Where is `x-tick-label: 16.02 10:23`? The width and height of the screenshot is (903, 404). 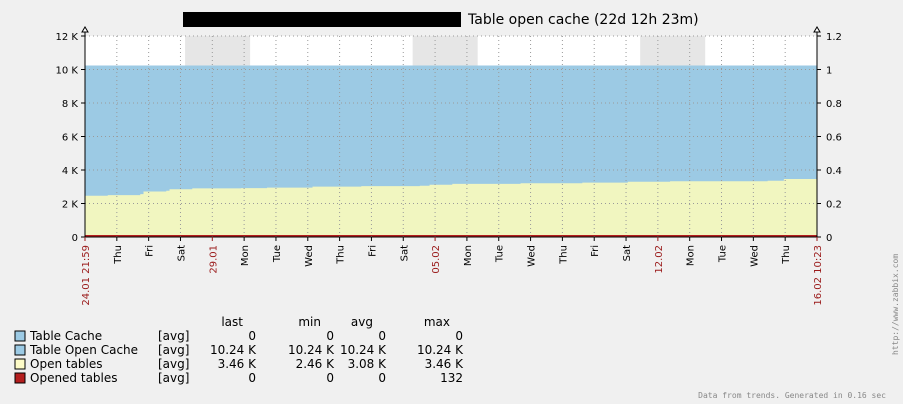 x-tick-label: 16.02 10:23 is located at coordinates (818, 275).